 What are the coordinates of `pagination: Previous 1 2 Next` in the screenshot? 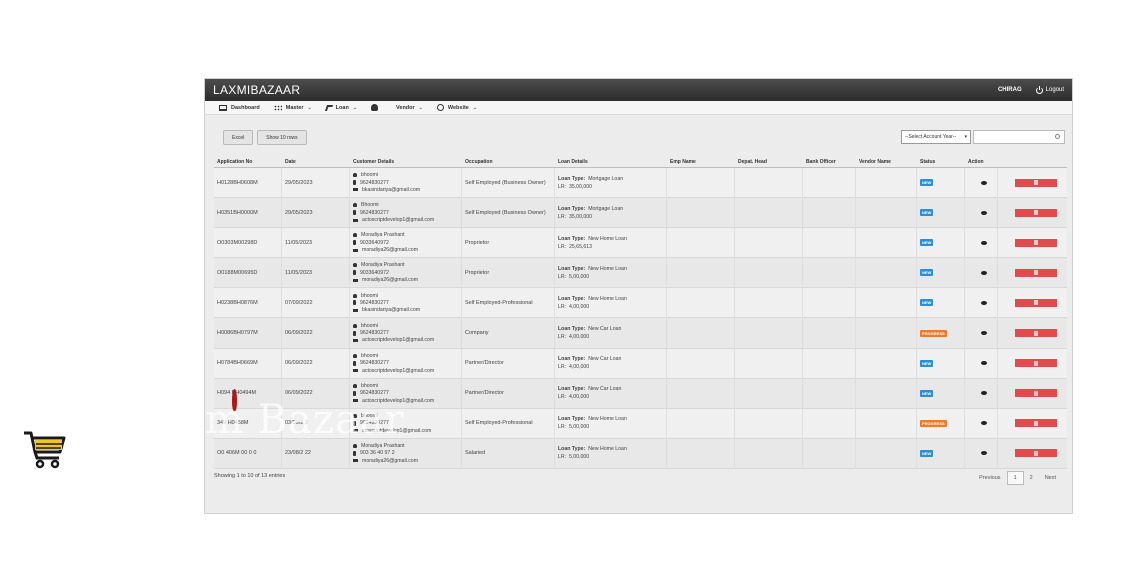 It's located at (1017, 478).